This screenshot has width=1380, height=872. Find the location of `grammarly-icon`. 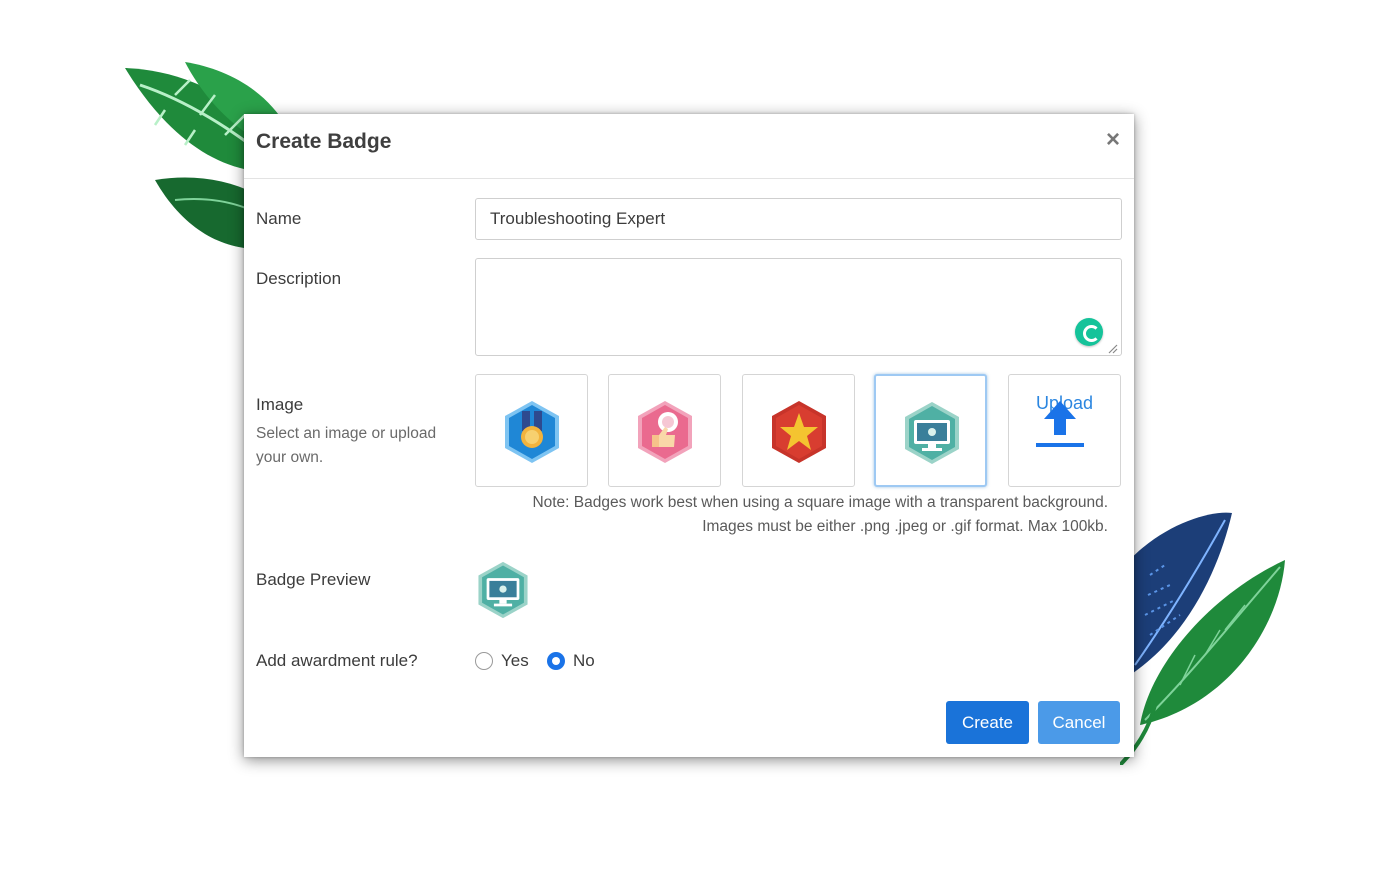

grammarly-icon is located at coordinates (1089, 332).